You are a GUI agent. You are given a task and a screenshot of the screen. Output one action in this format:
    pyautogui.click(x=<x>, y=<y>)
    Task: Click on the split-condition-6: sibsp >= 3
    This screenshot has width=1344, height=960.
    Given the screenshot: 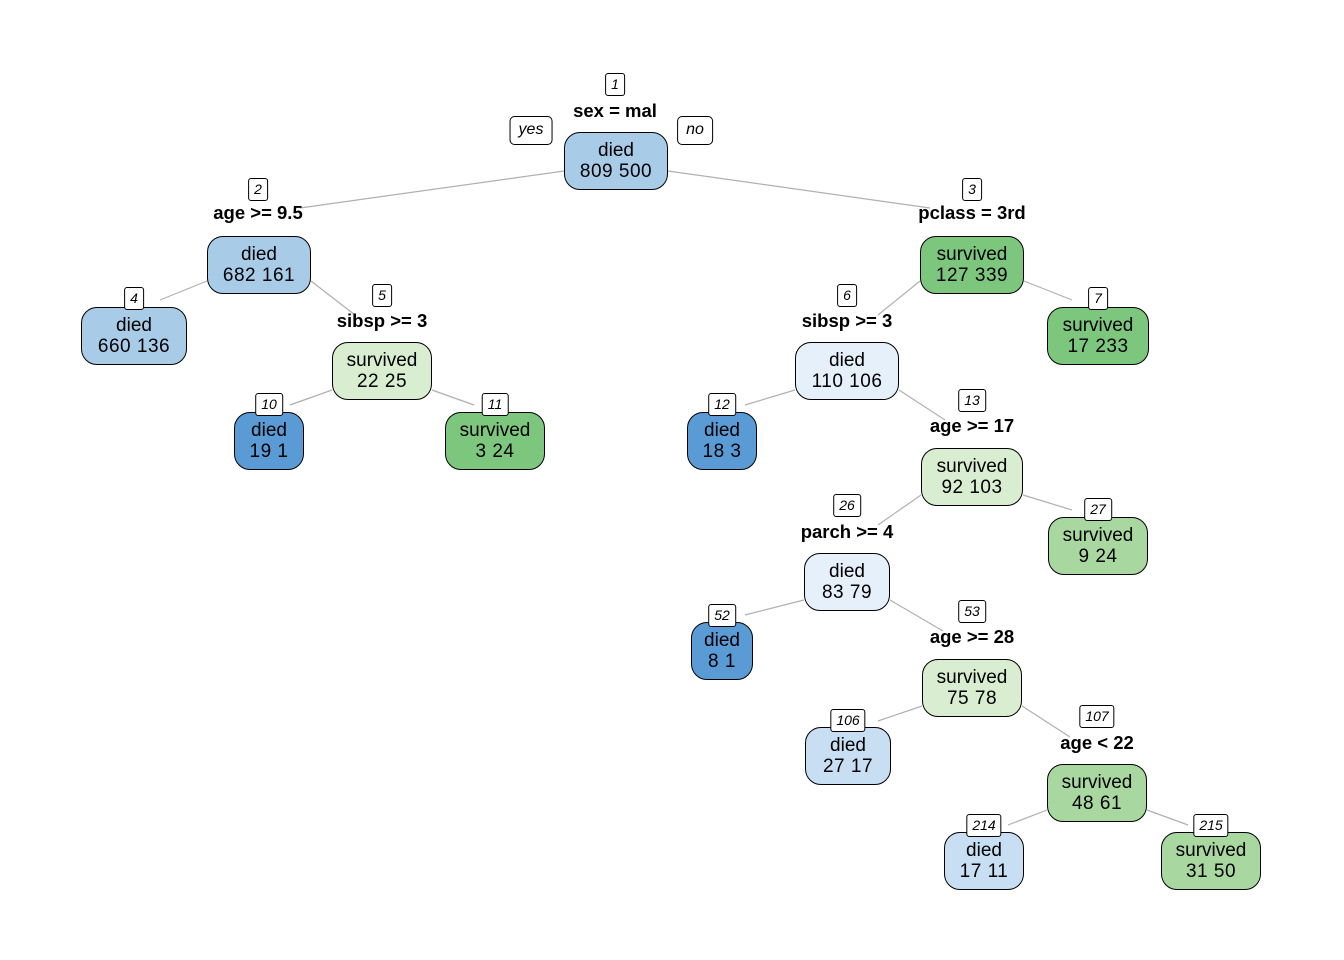 What is the action you would take?
    pyautogui.click(x=847, y=320)
    